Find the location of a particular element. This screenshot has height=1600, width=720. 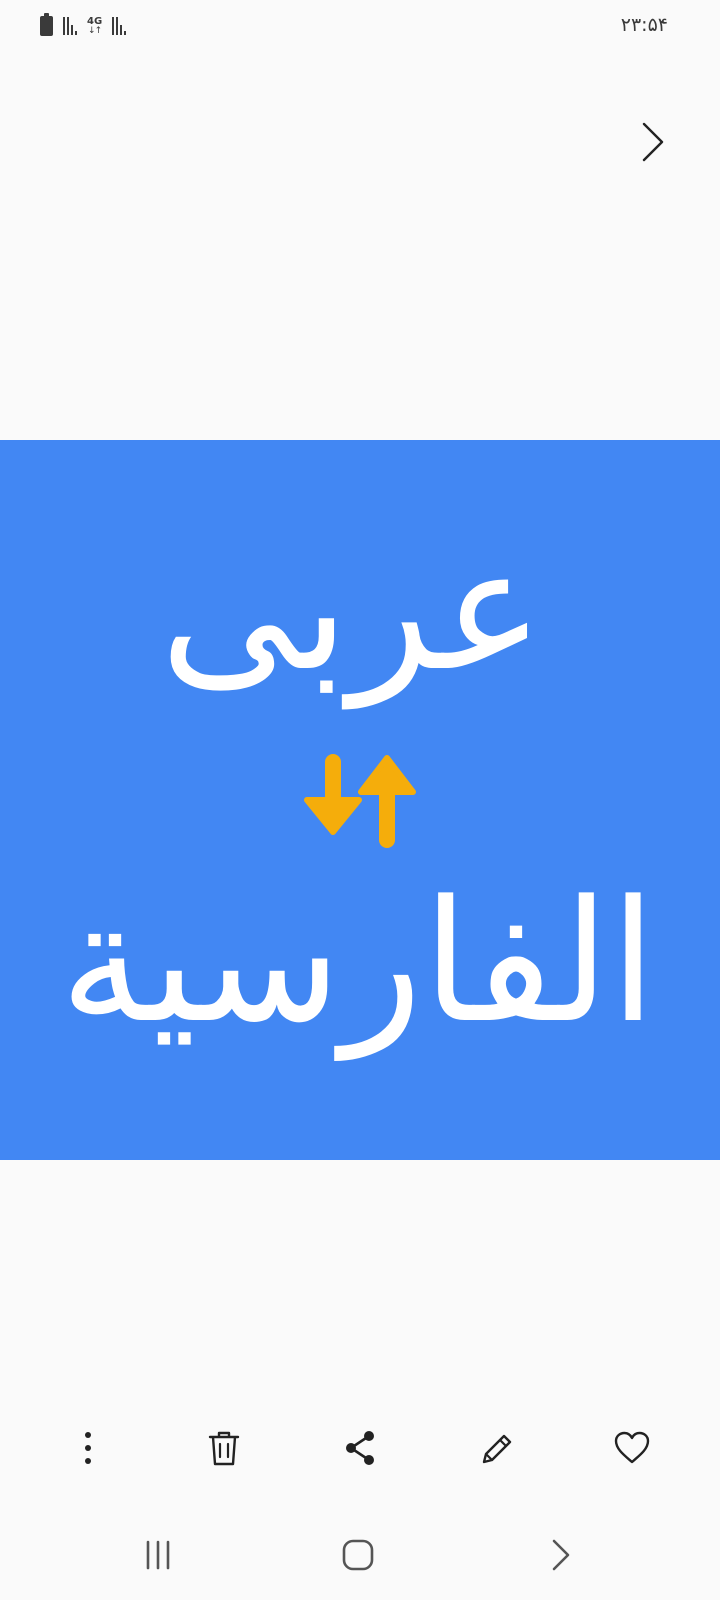

recents-icon is located at coordinates (158, 1555).